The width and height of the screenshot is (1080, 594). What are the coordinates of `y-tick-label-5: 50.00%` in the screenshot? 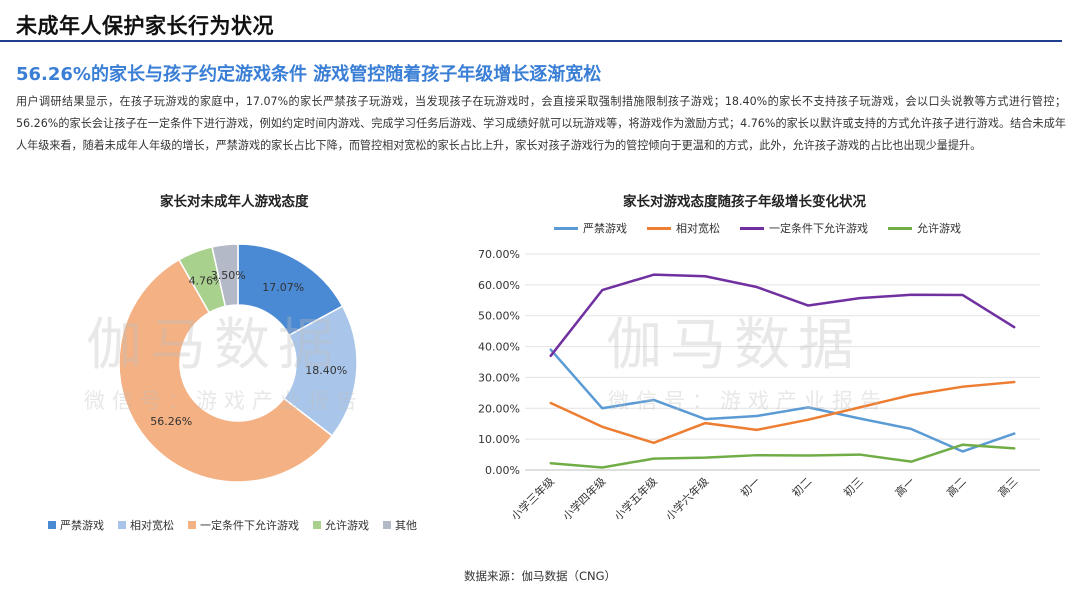 It's located at (499, 316).